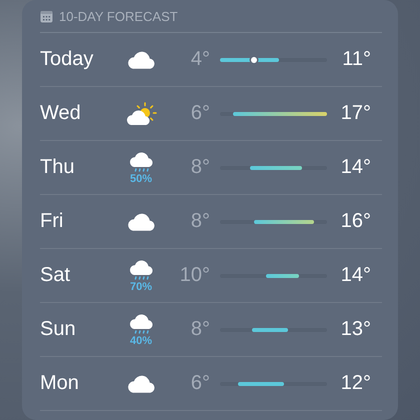 Image resolution: width=420 pixels, height=420 pixels. Describe the element at coordinates (67, 59) in the screenshot. I see `day-label: Today` at that location.